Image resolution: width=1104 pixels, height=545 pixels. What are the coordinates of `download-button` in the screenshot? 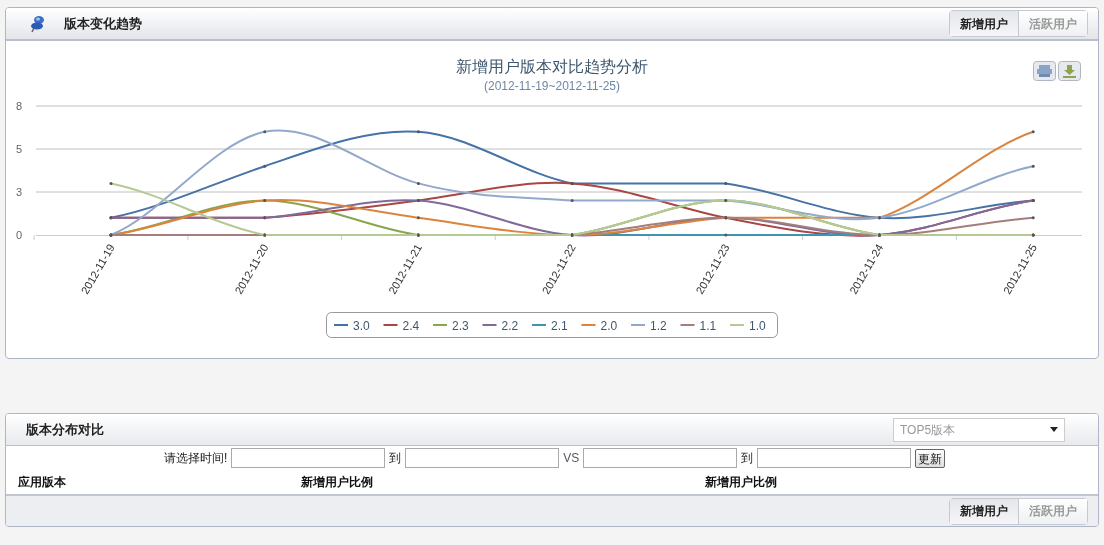 It's located at (1069, 71).